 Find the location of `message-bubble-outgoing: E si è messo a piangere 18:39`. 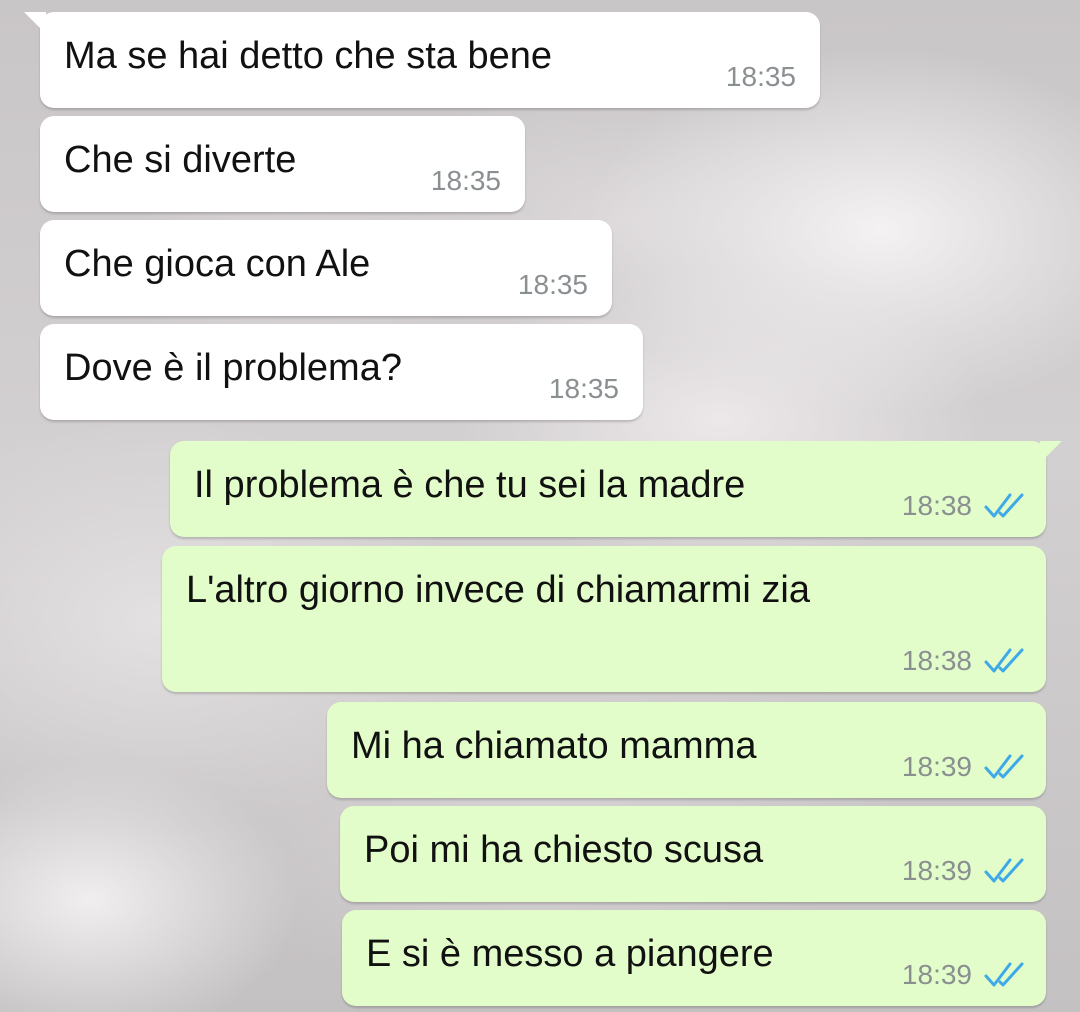

message-bubble-outgoing: E si è messo a piangere 18:39 is located at coordinates (694, 958).